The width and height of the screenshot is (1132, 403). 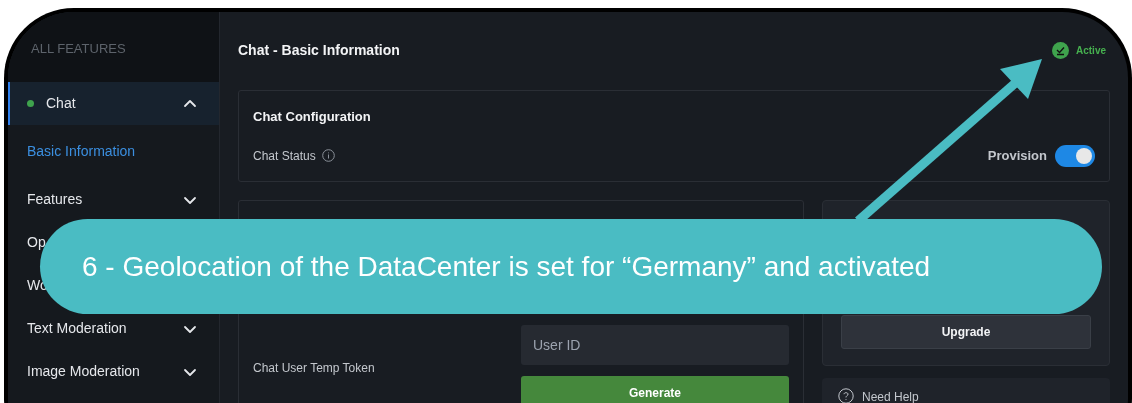 What do you see at coordinates (1017, 155) in the screenshot?
I see `toggle-label: Provision` at bounding box center [1017, 155].